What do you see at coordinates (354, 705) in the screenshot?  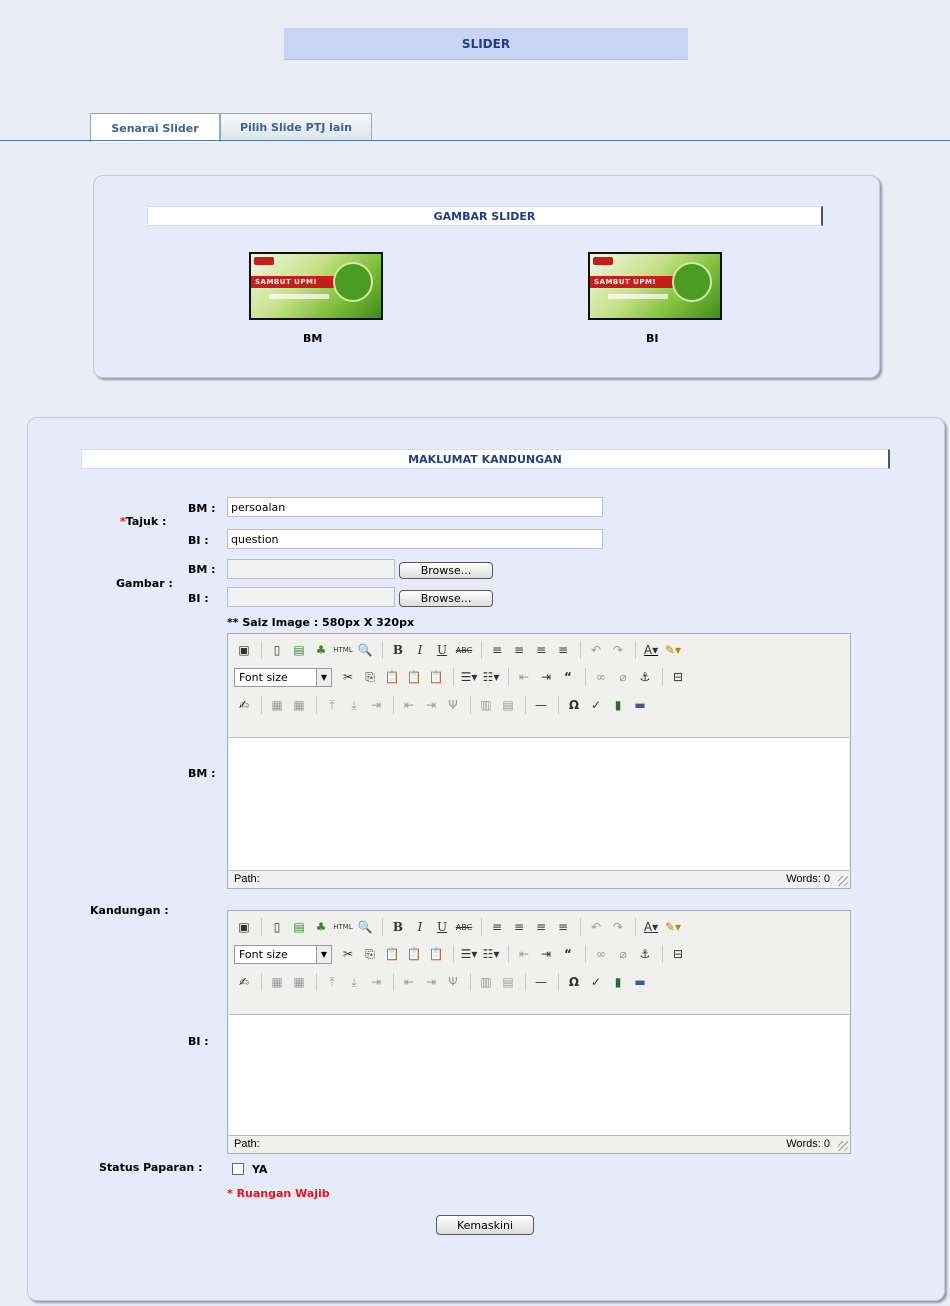 I see `insert-row-after-icon: ⤓` at bounding box center [354, 705].